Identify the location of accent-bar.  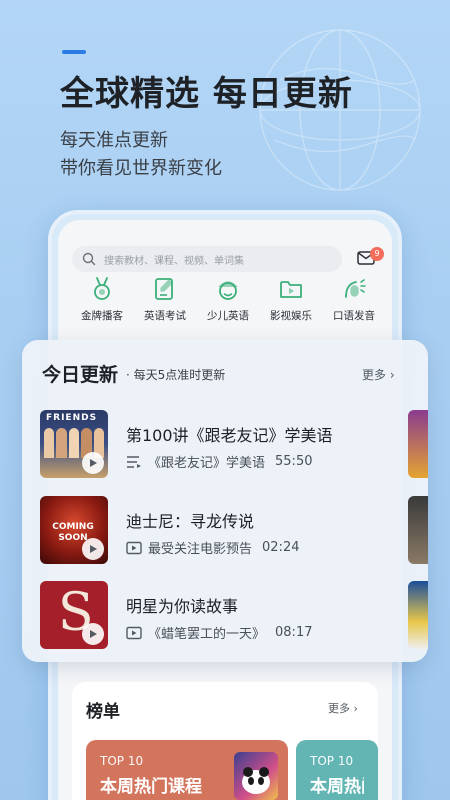
(74, 52).